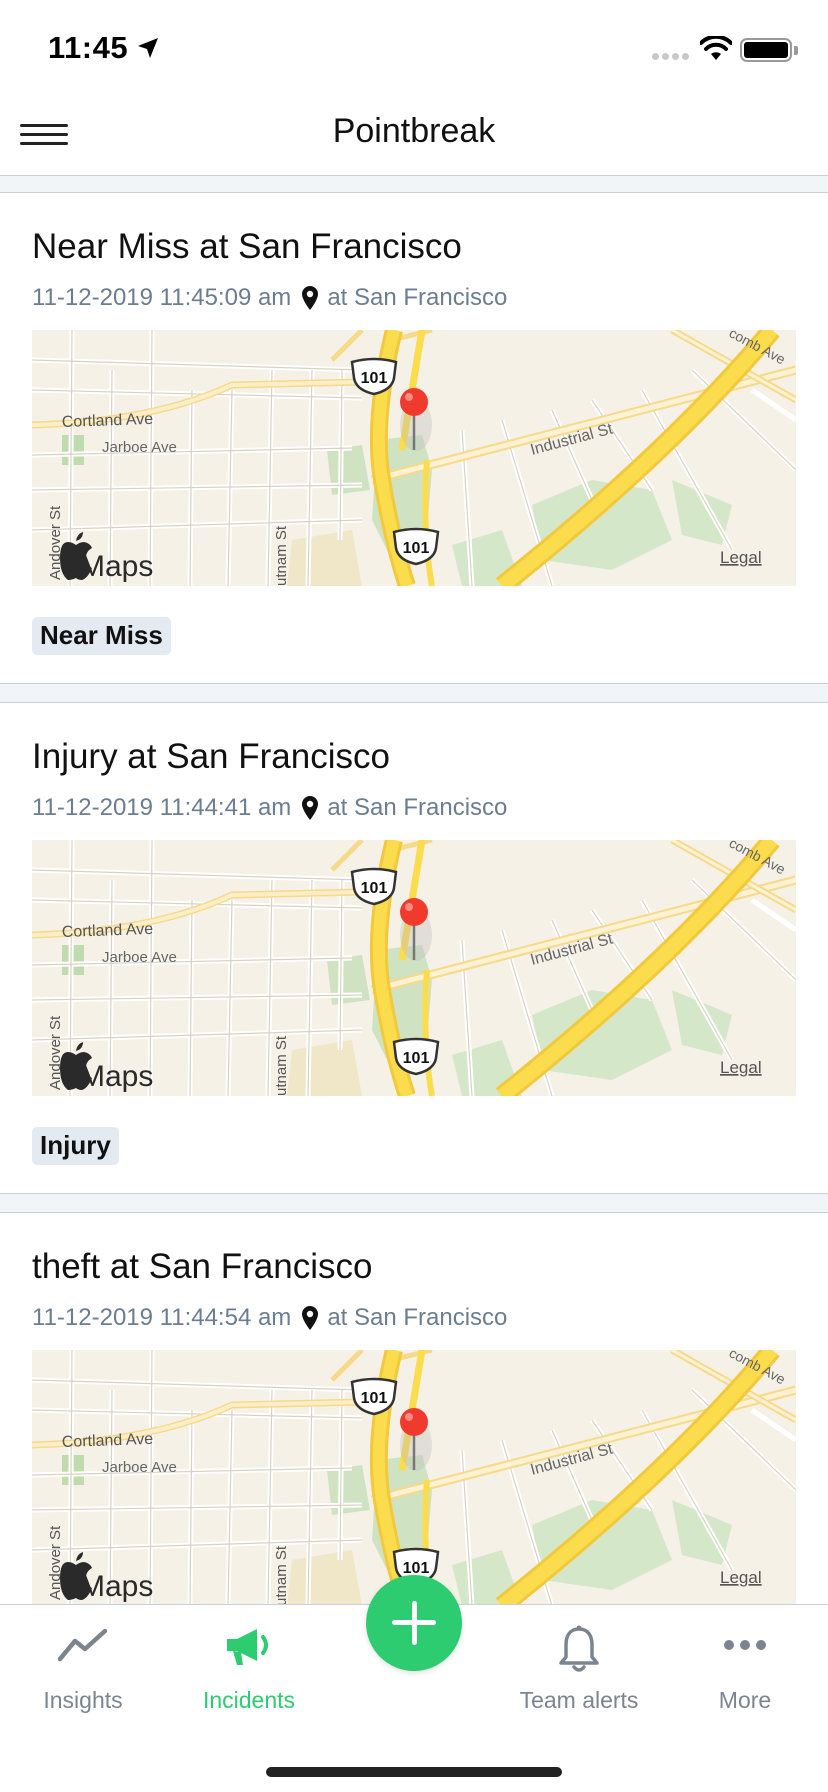 The width and height of the screenshot is (828, 1792). What do you see at coordinates (162, 1317) in the screenshot?
I see `incident-timestamp: 11-12-2019 11:44:54 am` at bounding box center [162, 1317].